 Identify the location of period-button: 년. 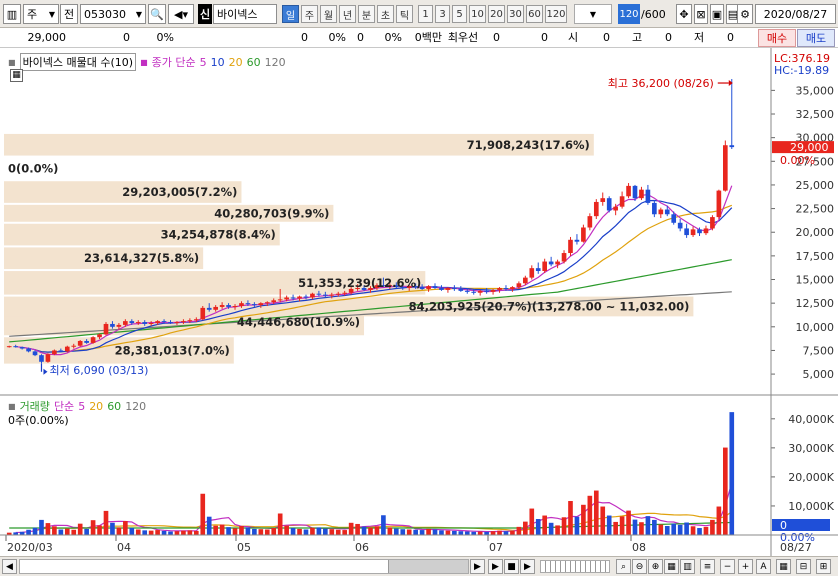
(347, 14).